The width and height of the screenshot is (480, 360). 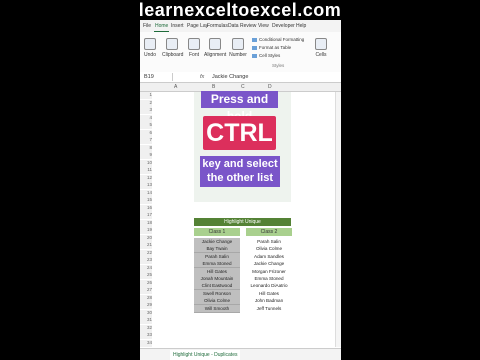 I want to click on row-header: 34, so click(x=146, y=343).